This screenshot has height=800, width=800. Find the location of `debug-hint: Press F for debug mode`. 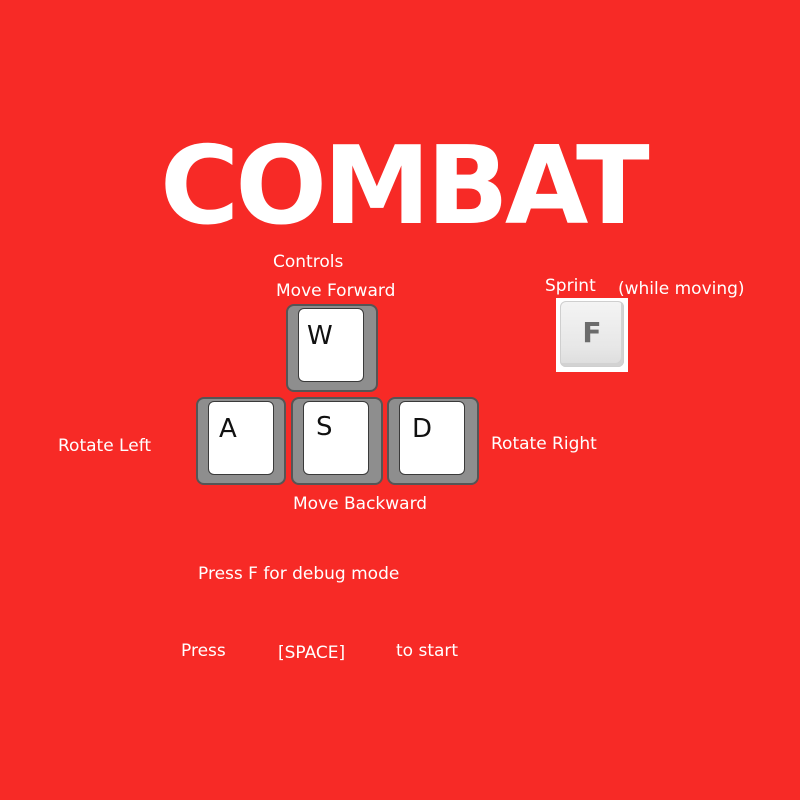

debug-hint: Press F for debug mode is located at coordinates (299, 574).